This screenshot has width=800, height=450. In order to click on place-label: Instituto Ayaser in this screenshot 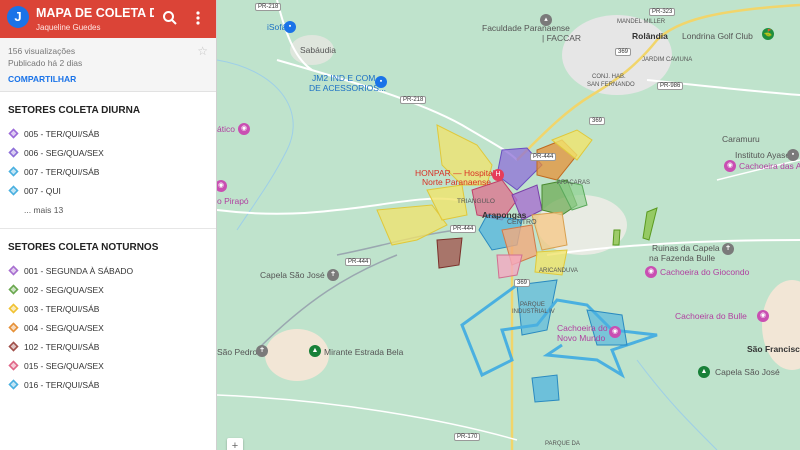, I will do `click(764, 155)`.